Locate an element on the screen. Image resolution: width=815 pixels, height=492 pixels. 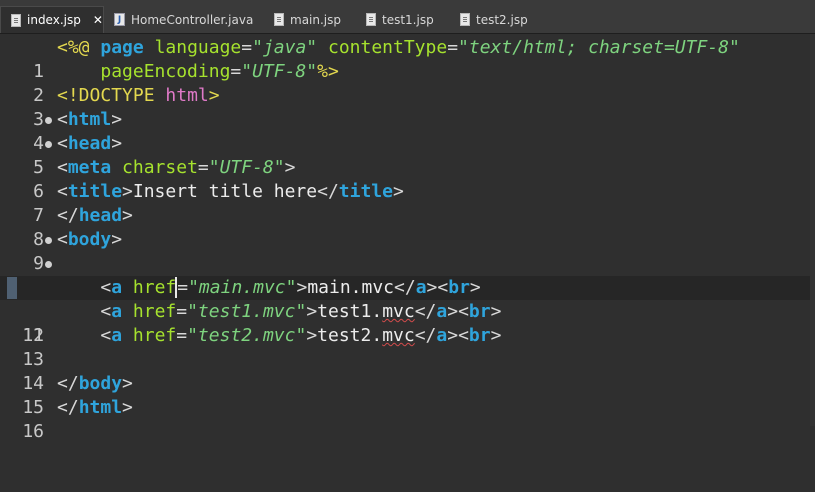
vertical-scrollbar is located at coordinates (812, 230).